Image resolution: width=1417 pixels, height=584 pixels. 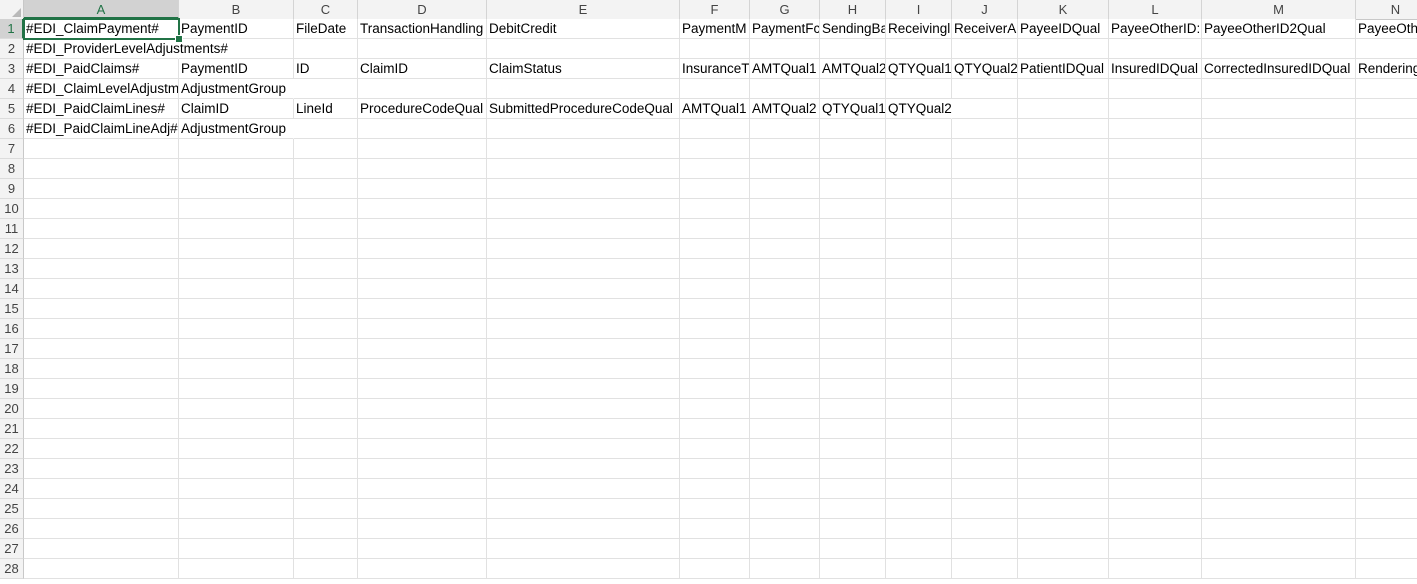 I want to click on cell-g18, so click(x=785, y=369).